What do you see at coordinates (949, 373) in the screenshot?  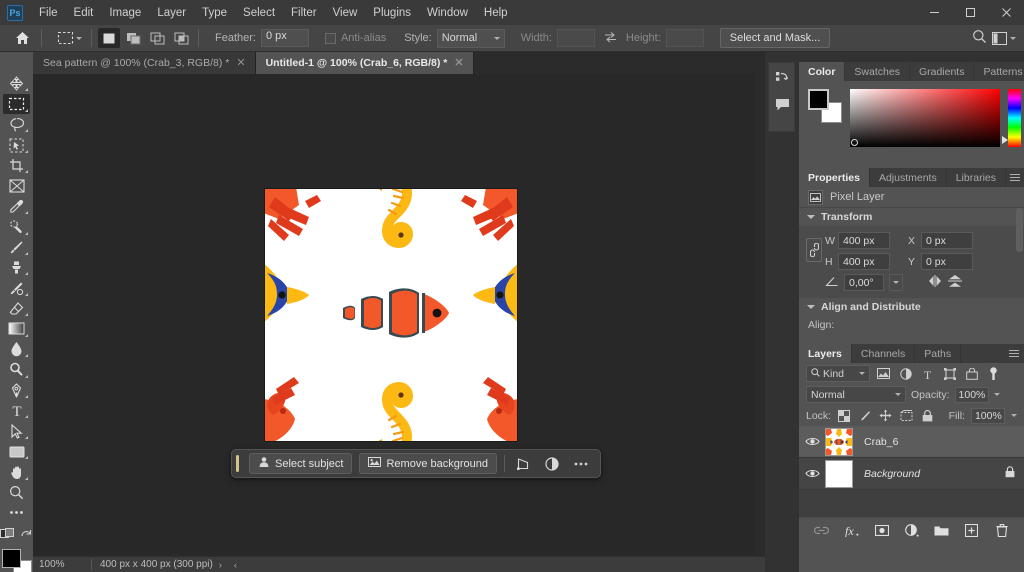 I see `filter-shape-icon` at bounding box center [949, 373].